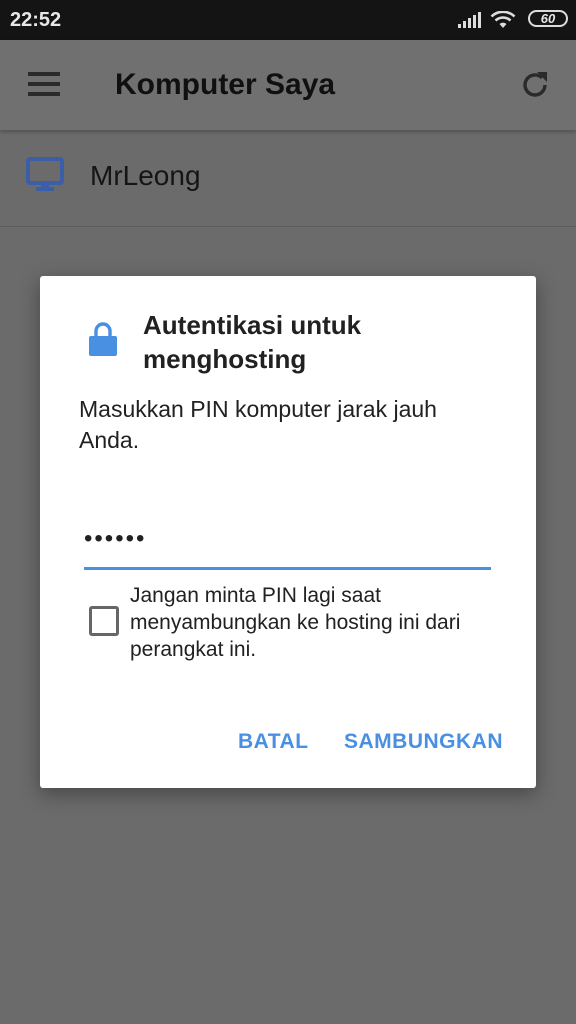  I want to click on lock-icon, so click(103, 339).